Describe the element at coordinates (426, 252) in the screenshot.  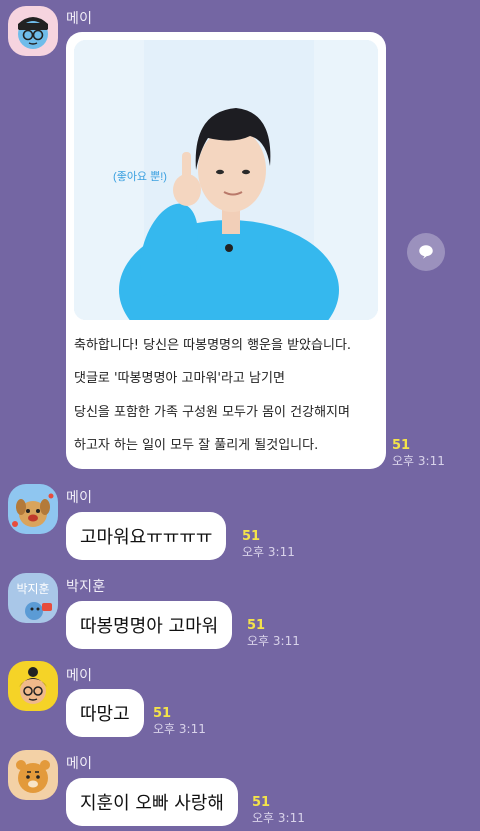
I see `share-chat-icon` at that location.